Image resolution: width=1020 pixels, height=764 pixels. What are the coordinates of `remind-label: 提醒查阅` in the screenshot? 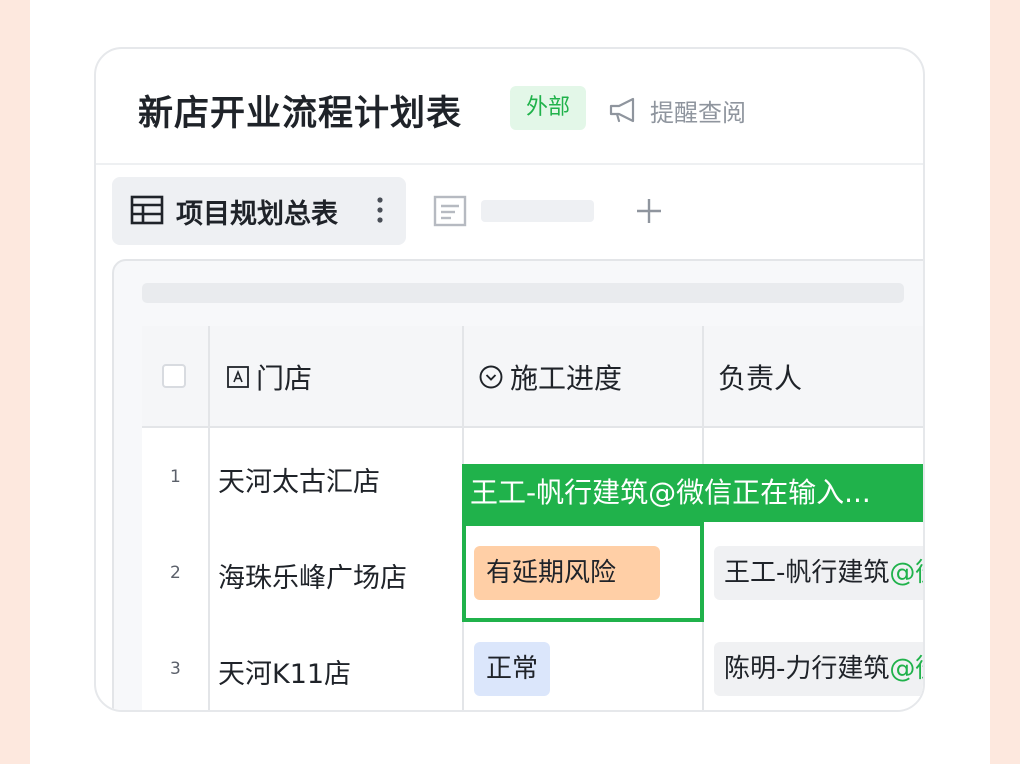 It's located at (698, 112).